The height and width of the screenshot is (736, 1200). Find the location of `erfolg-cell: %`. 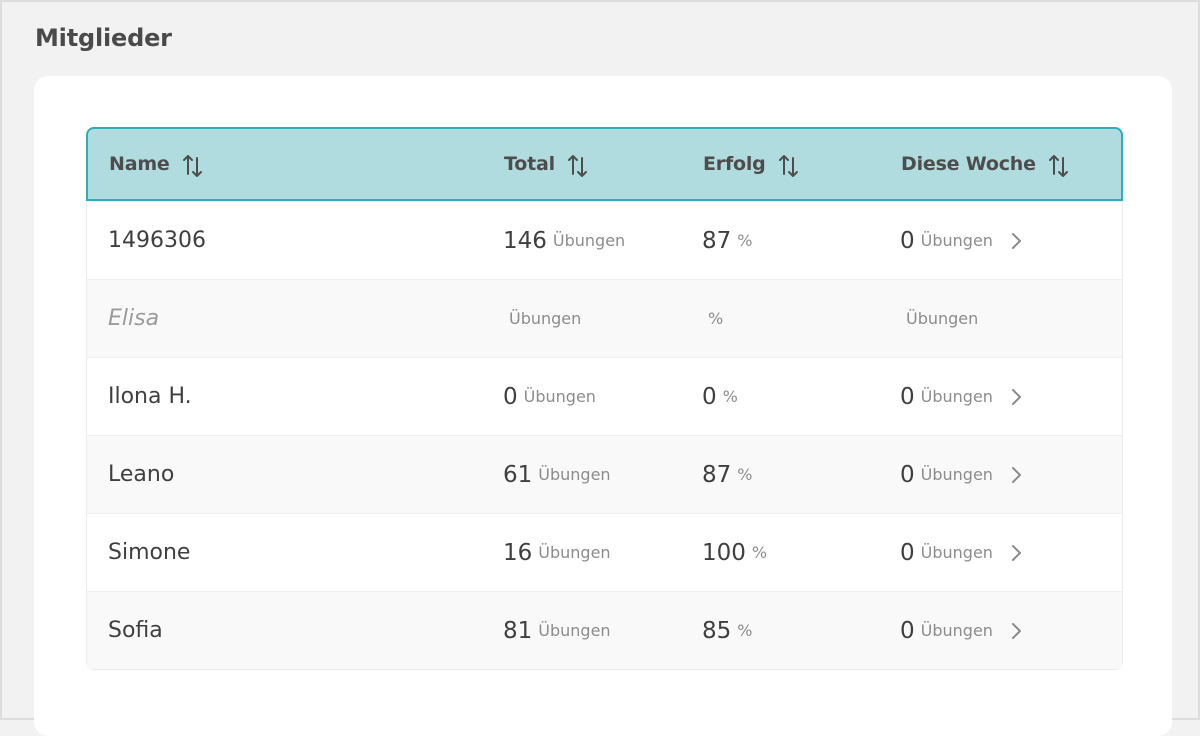

erfolg-cell: % is located at coordinates (712, 318).